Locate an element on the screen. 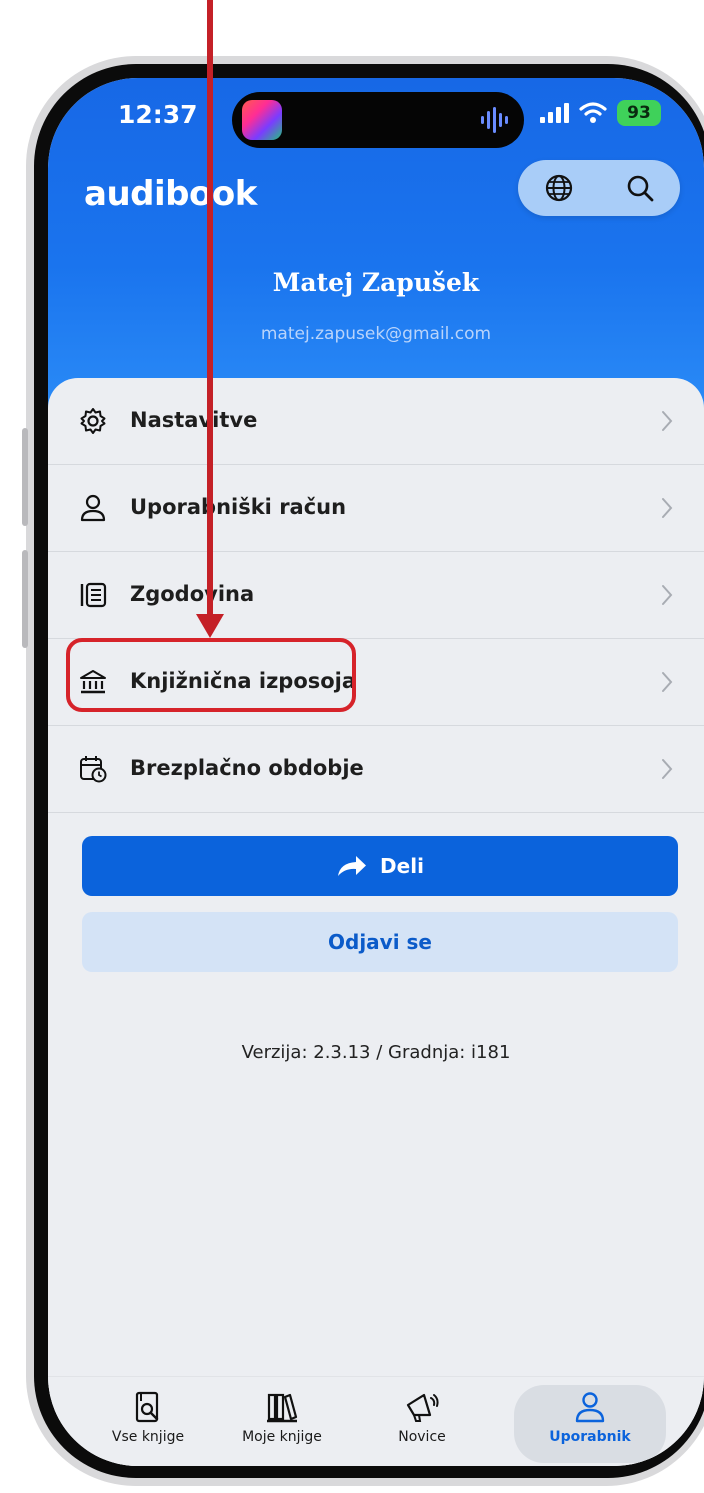 The width and height of the screenshot is (704, 1493). user-email: matej.zapusek@gmail.com is located at coordinates (376, 334).